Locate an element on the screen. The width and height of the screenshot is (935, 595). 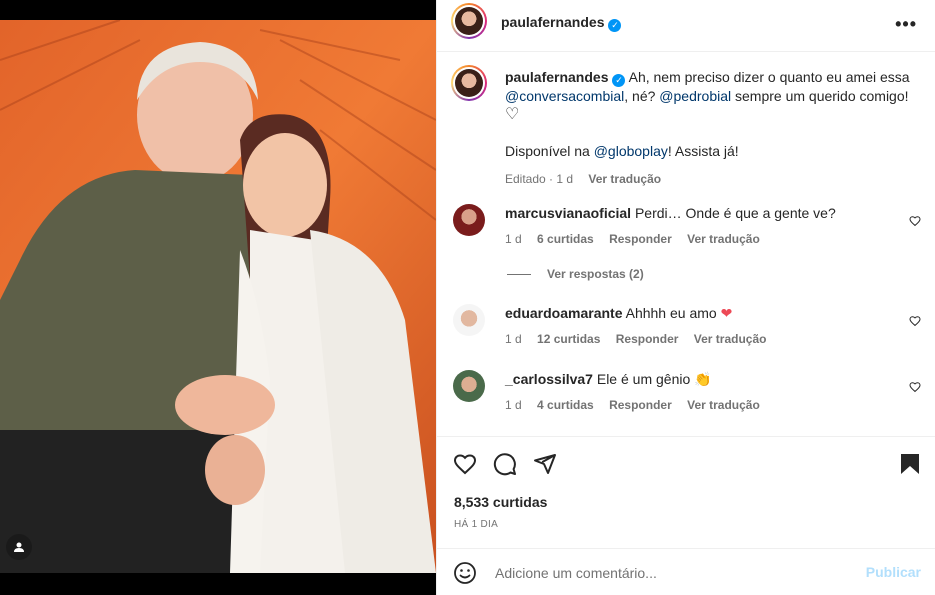
share-send-icon is located at coordinates (545, 466).